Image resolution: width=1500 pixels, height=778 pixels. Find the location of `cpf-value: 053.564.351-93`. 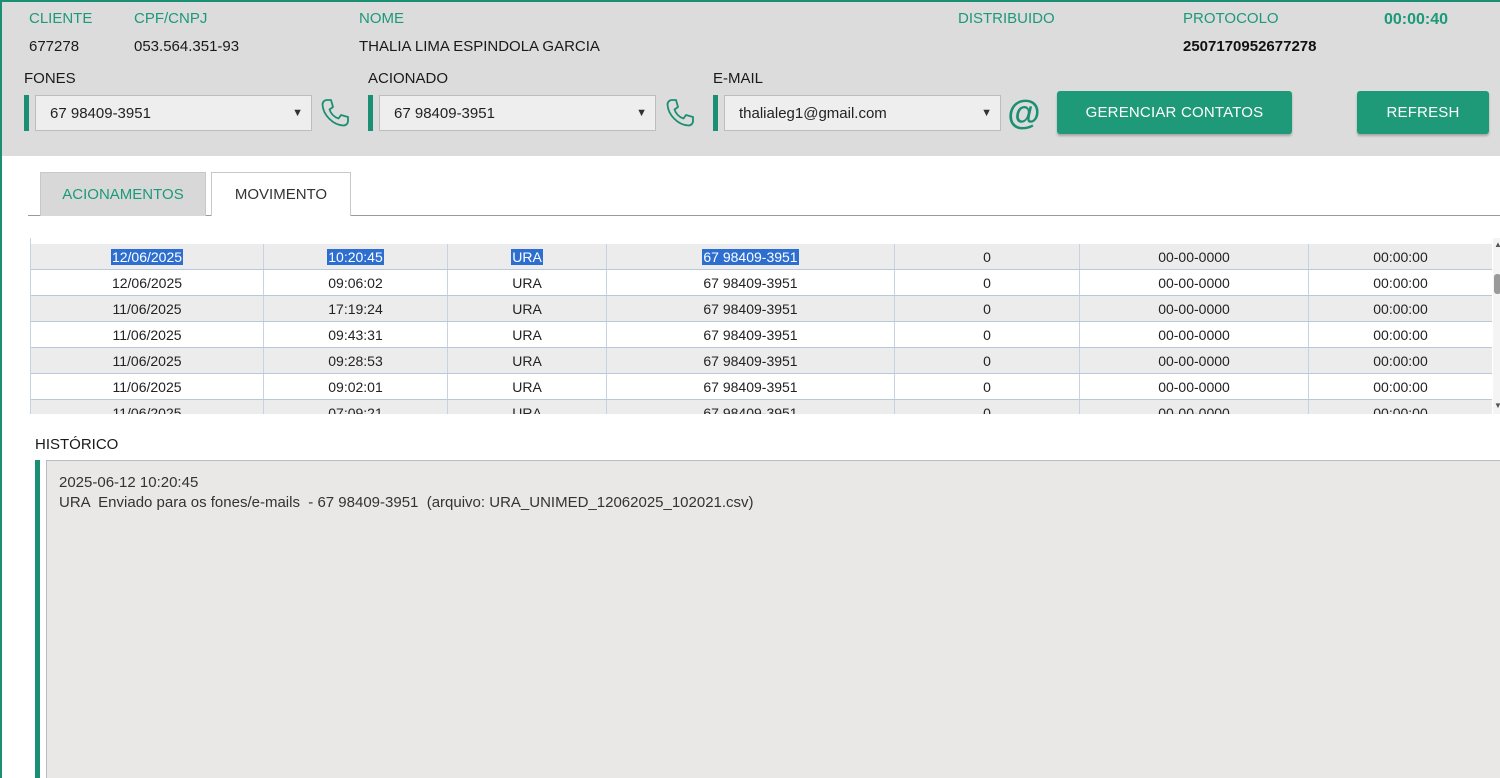

cpf-value: 053.564.351-93 is located at coordinates (187, 46).